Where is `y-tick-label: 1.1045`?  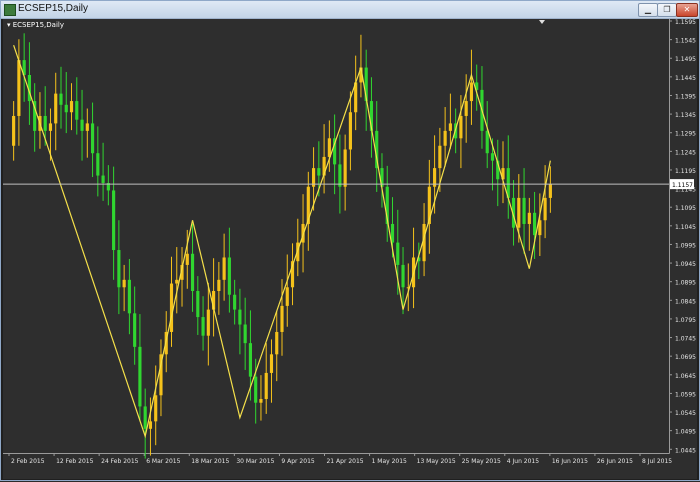 y-tick-label: 1.1045 is located at coordinates (685, 227).